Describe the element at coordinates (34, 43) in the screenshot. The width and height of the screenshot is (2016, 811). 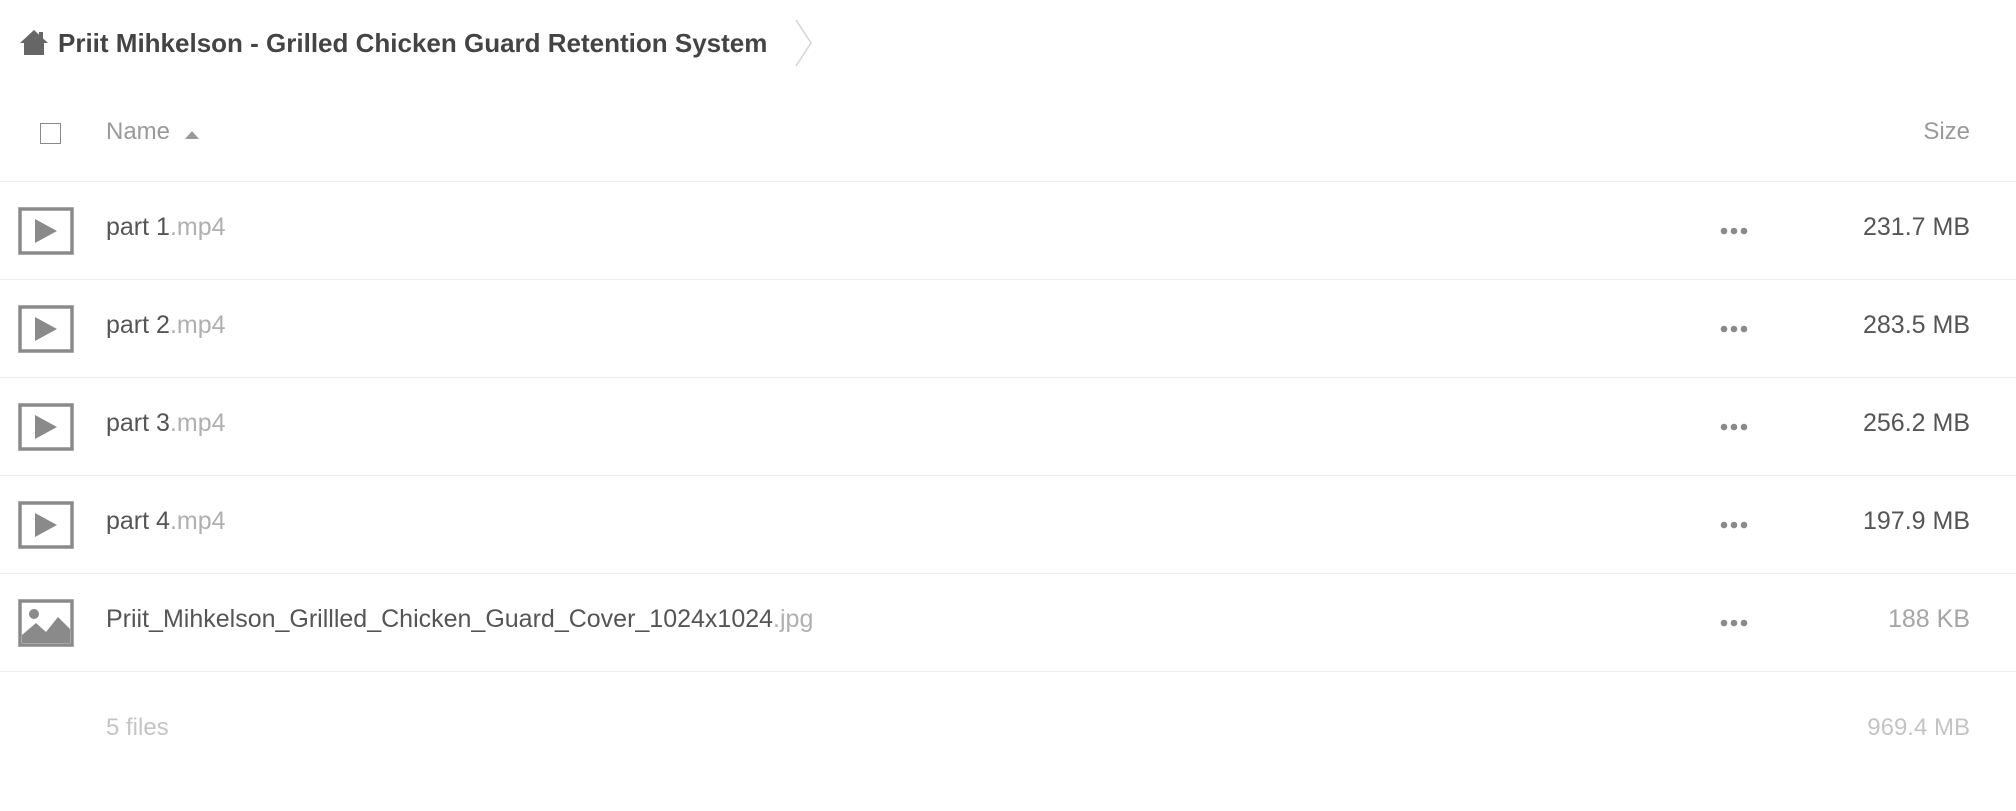
I see `home-icon` at that location.